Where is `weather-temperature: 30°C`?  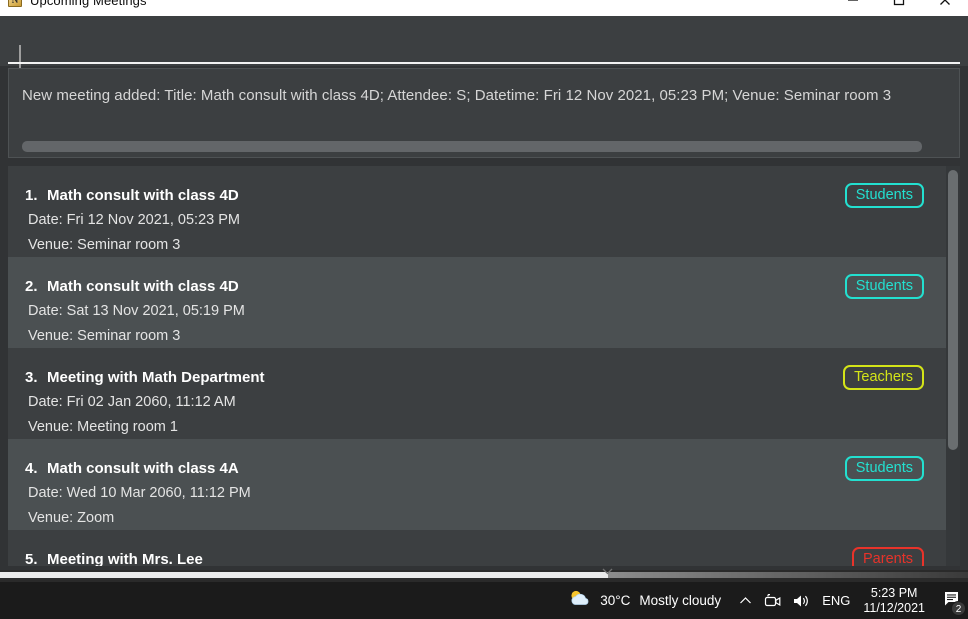
weather-temperature: 30°C is located at coordinates (615, 600).